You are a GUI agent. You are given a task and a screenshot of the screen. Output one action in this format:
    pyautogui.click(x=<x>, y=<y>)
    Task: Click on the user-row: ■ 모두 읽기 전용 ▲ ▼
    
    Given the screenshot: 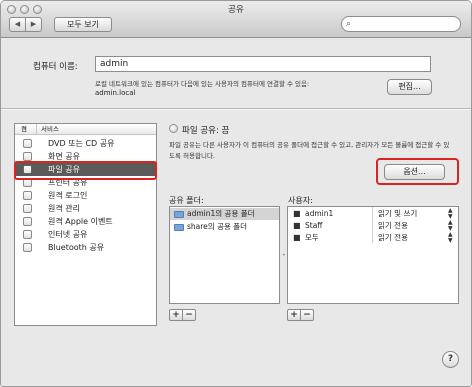 What is the action you would take?
    pyautogui.click(x=373, y=238)
    